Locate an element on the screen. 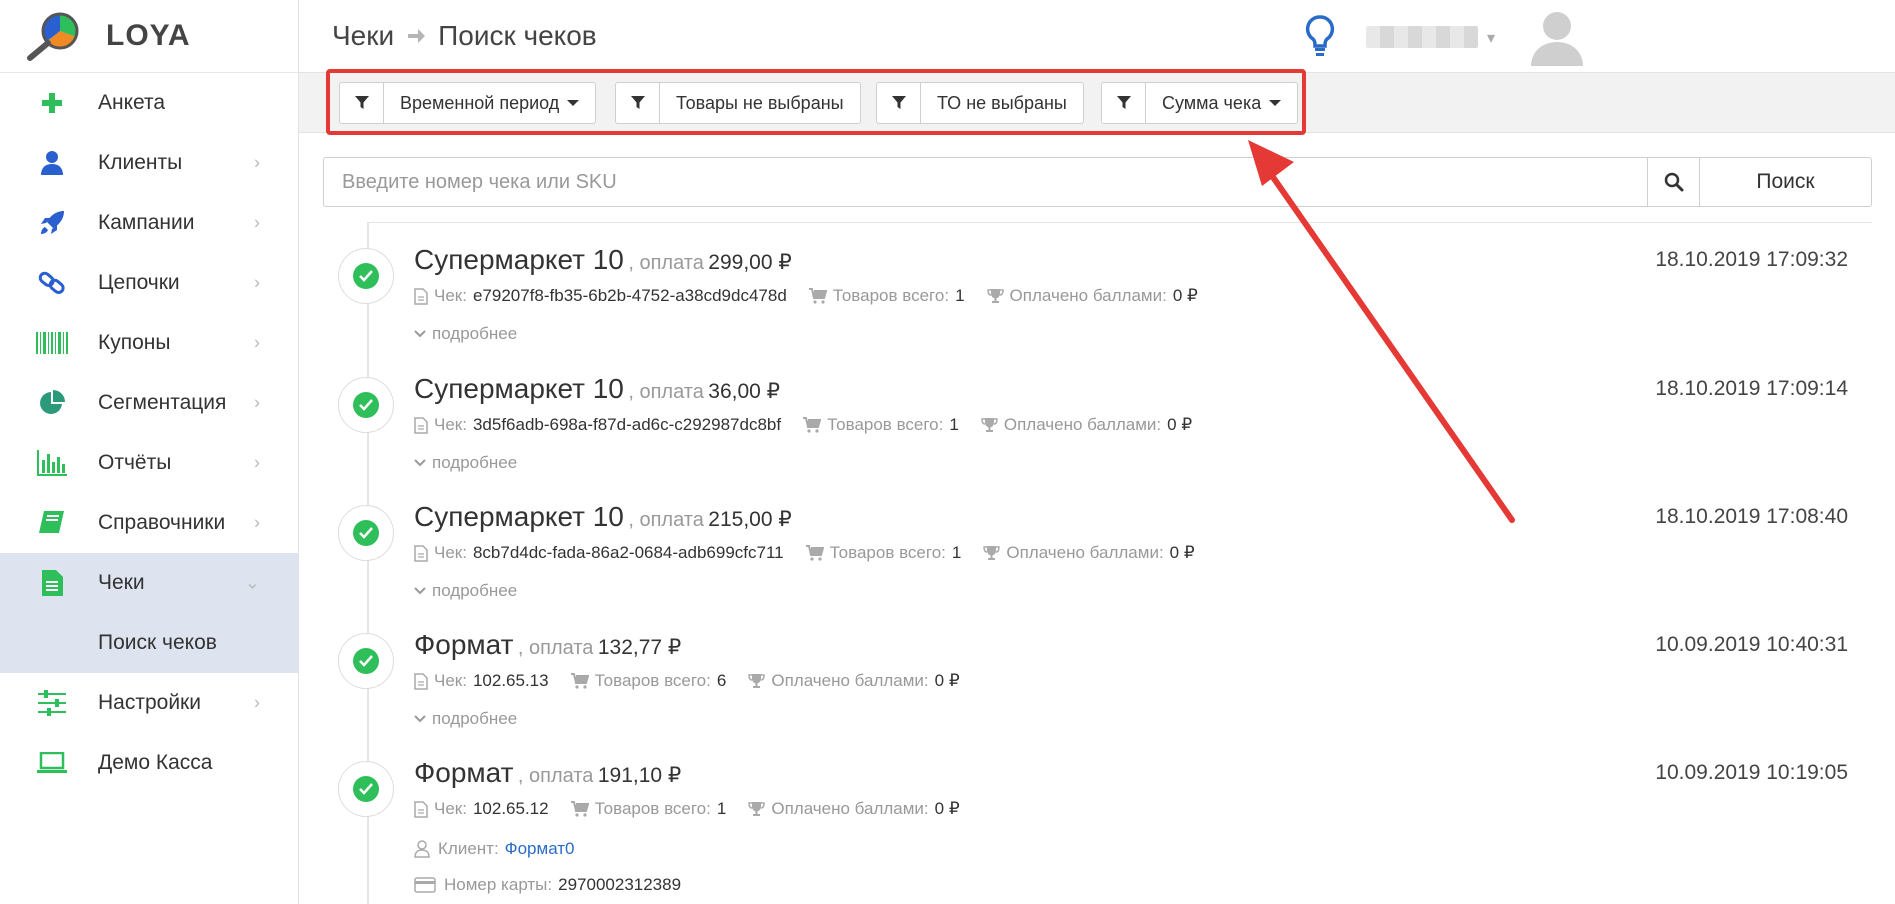 The width and height of the screenshot is (1895, 904). receipt-client: Клиент: Формат0 is located at coordinates (494, 849).